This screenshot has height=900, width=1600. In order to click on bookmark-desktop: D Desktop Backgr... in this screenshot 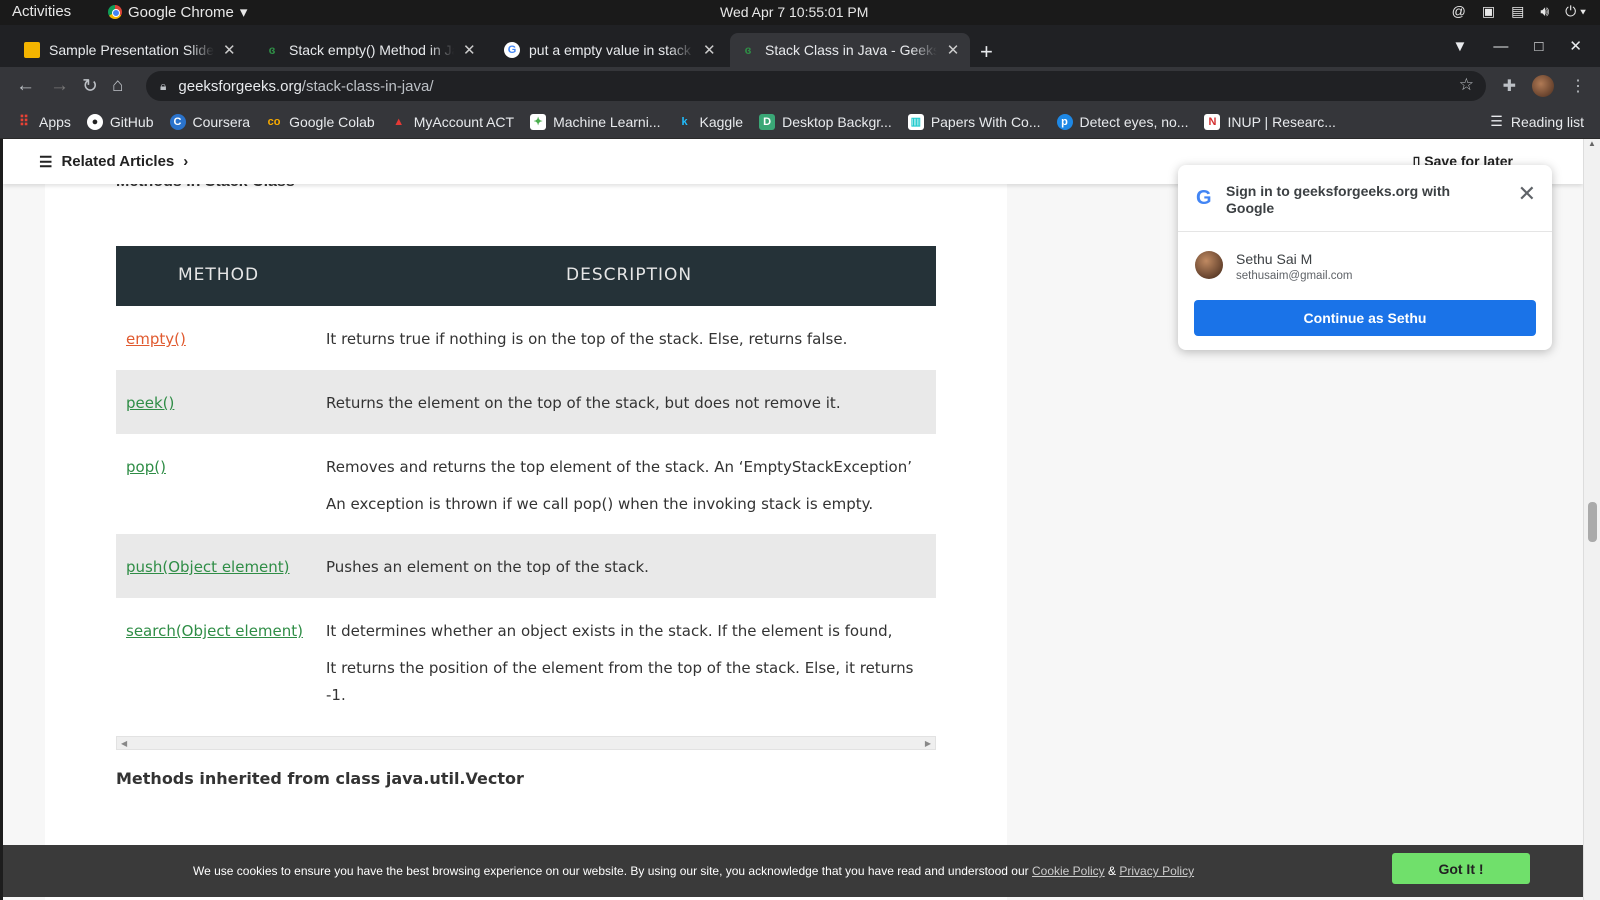, I will do `click(825, 121)`.